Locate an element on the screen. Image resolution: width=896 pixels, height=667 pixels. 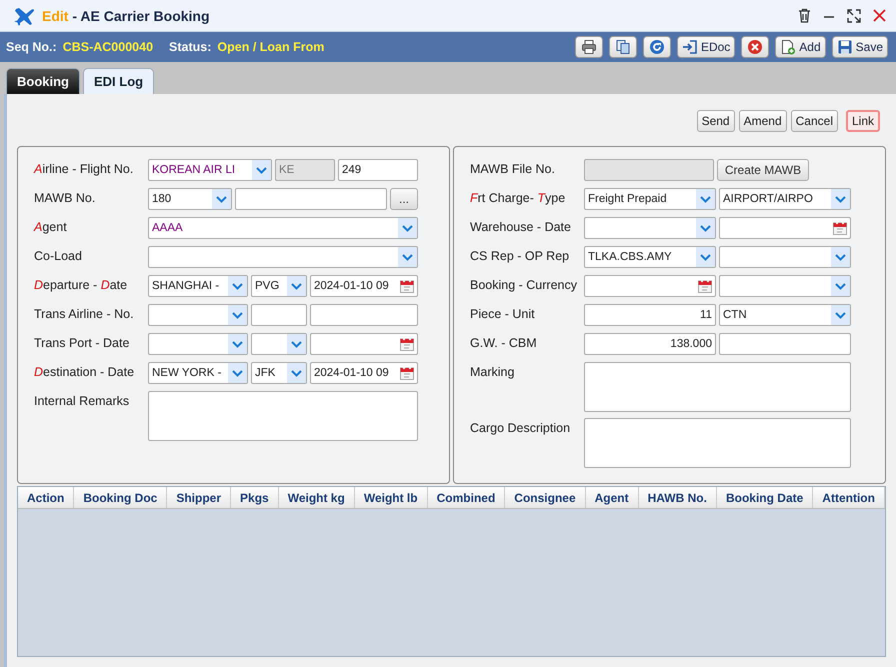
column-header: Attention is located at coordinates (849, 497).